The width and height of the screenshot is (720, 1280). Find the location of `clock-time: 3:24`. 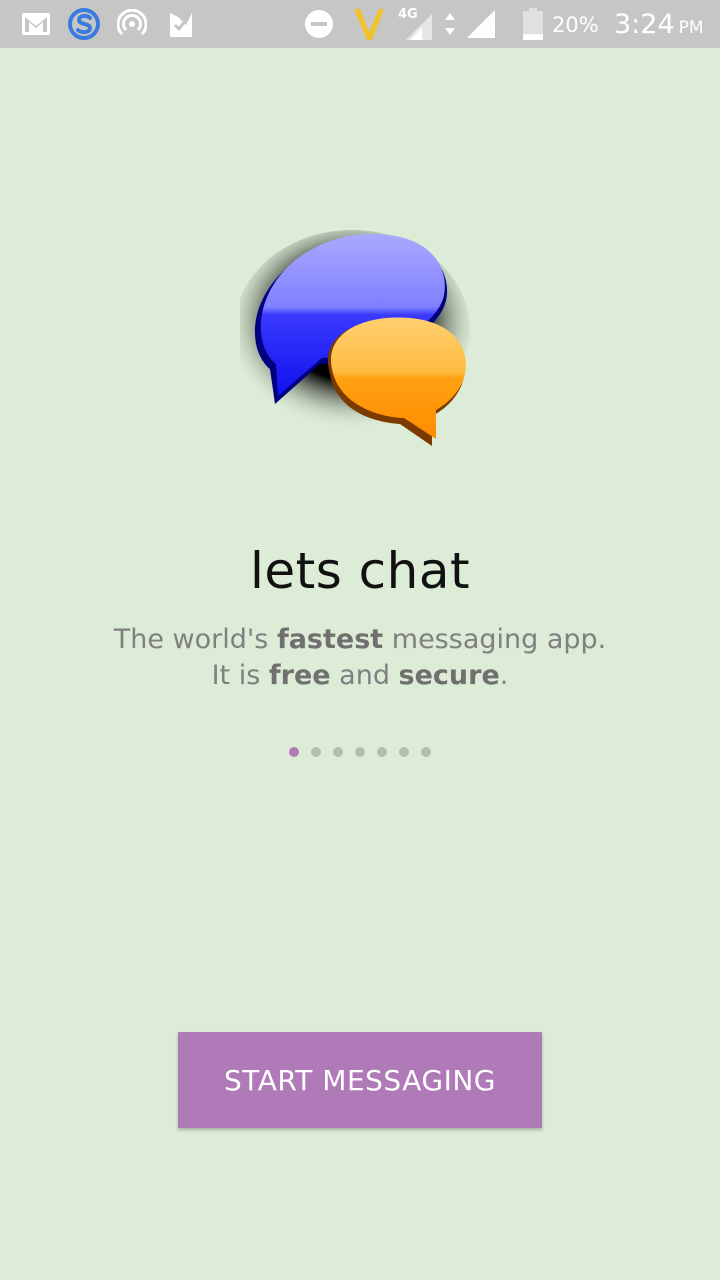

clock-time: 3:24 is located at coordinates (644, 24).